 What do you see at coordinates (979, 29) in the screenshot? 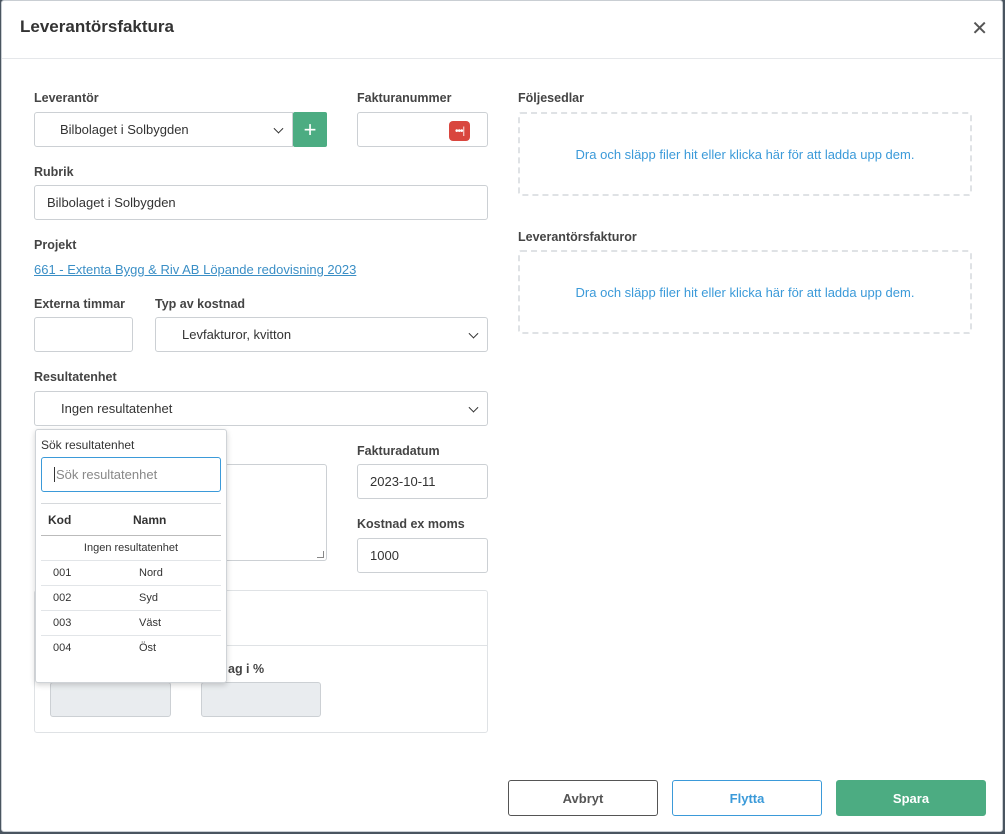
I see `close-icon: ✕` at bounding box center [979, 29].